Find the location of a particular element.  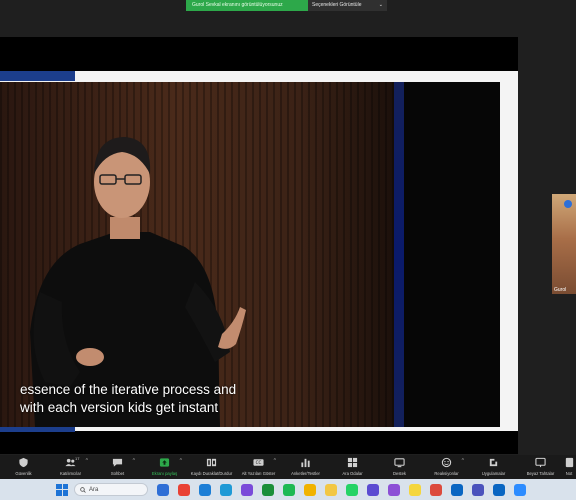

spotify-icon is located at coordinates (288, 489).